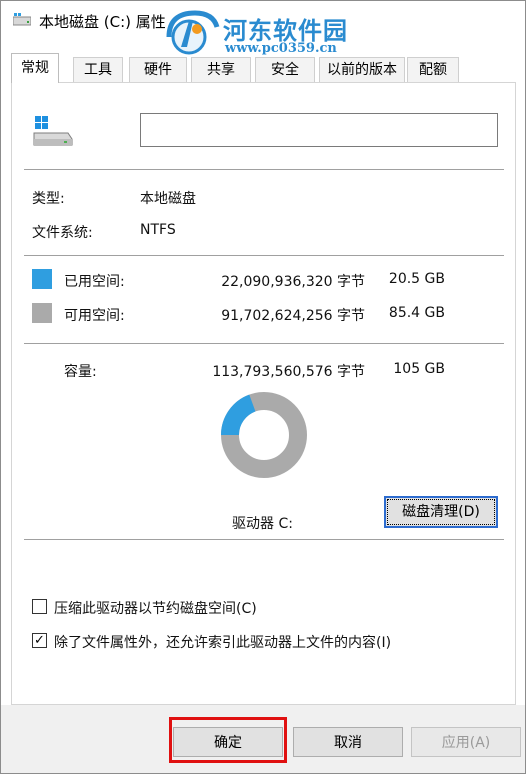 The image size is (526, 774). I want to click on dialog-footer: 确定 取消 应用(A), so click(263, 739).